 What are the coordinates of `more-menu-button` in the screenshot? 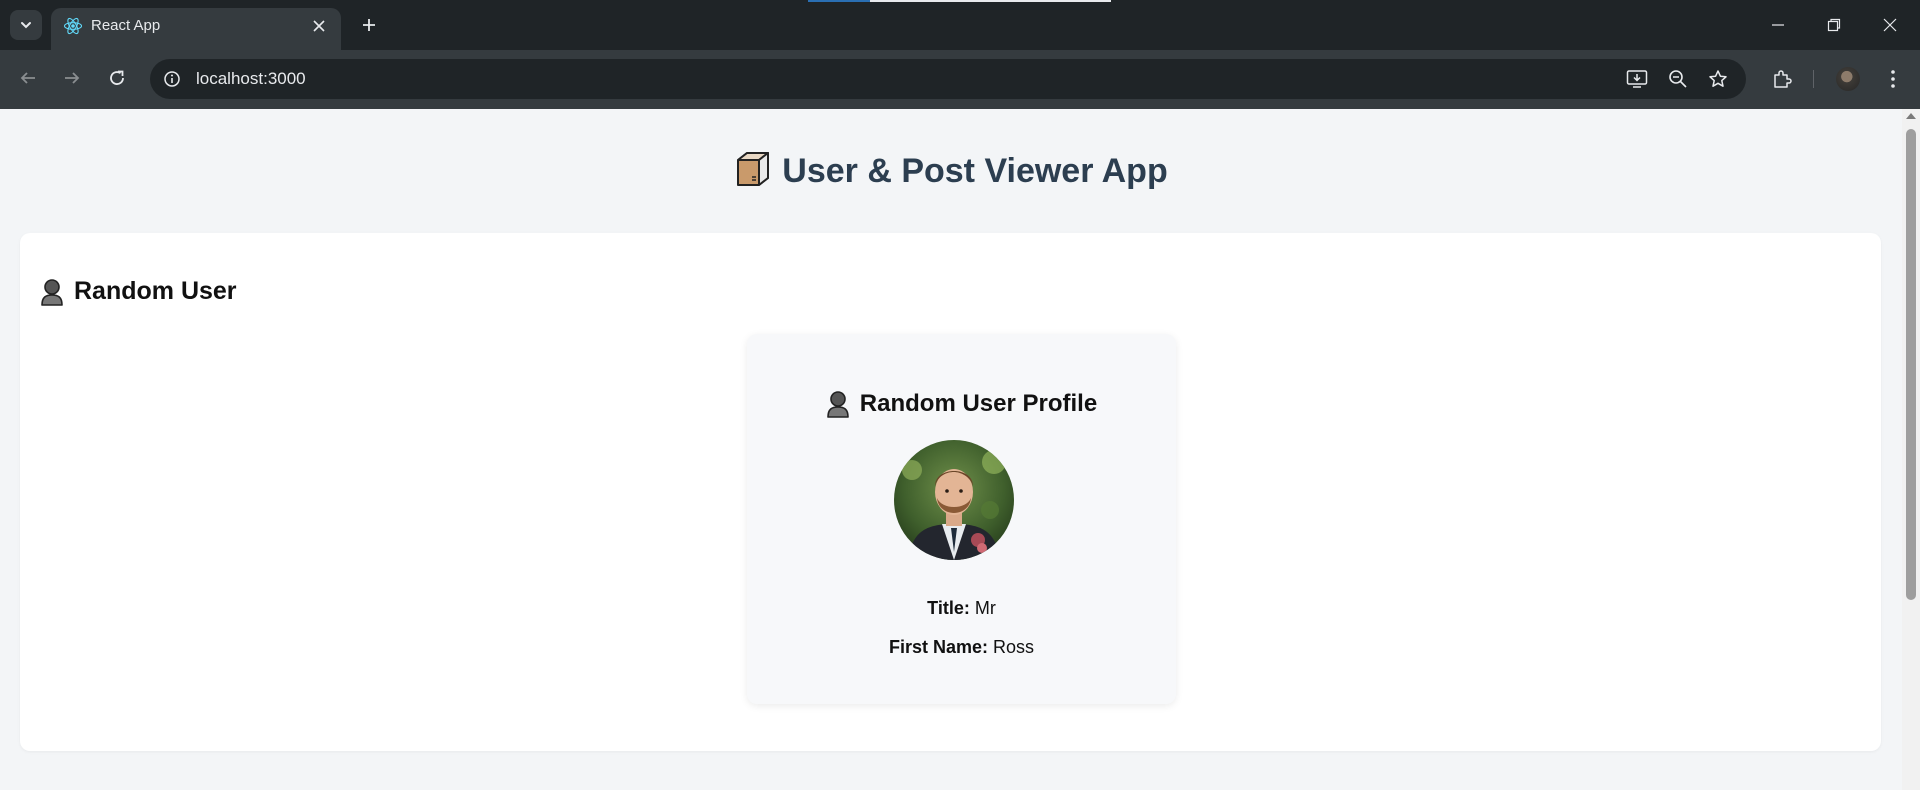 It's located at (1893, 79).